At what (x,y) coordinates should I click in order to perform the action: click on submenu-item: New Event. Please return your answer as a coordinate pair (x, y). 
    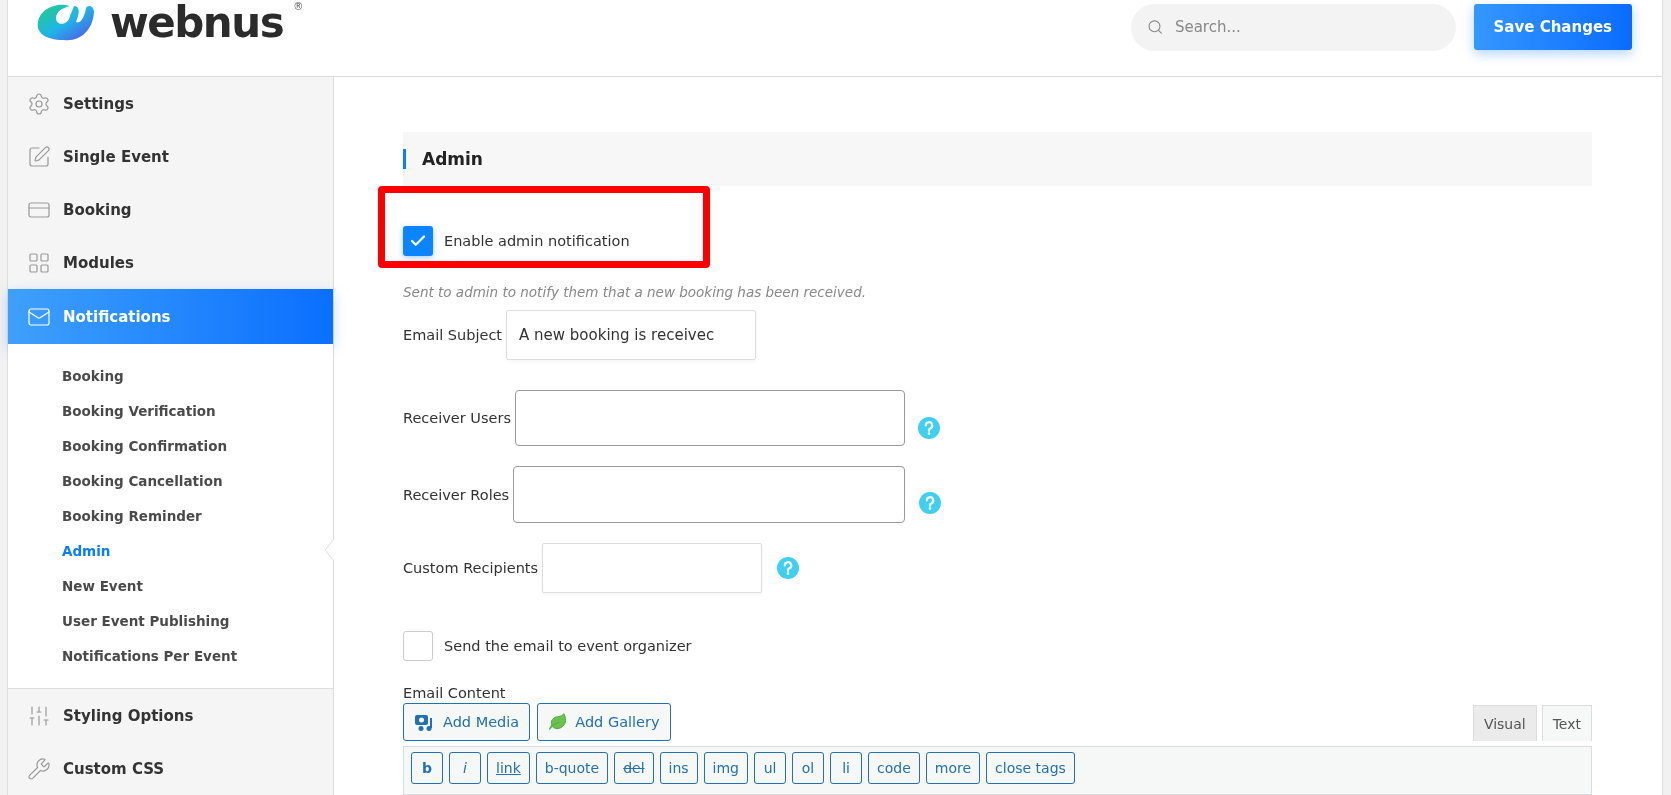
    Looking at the image, I should click on (170, 585).